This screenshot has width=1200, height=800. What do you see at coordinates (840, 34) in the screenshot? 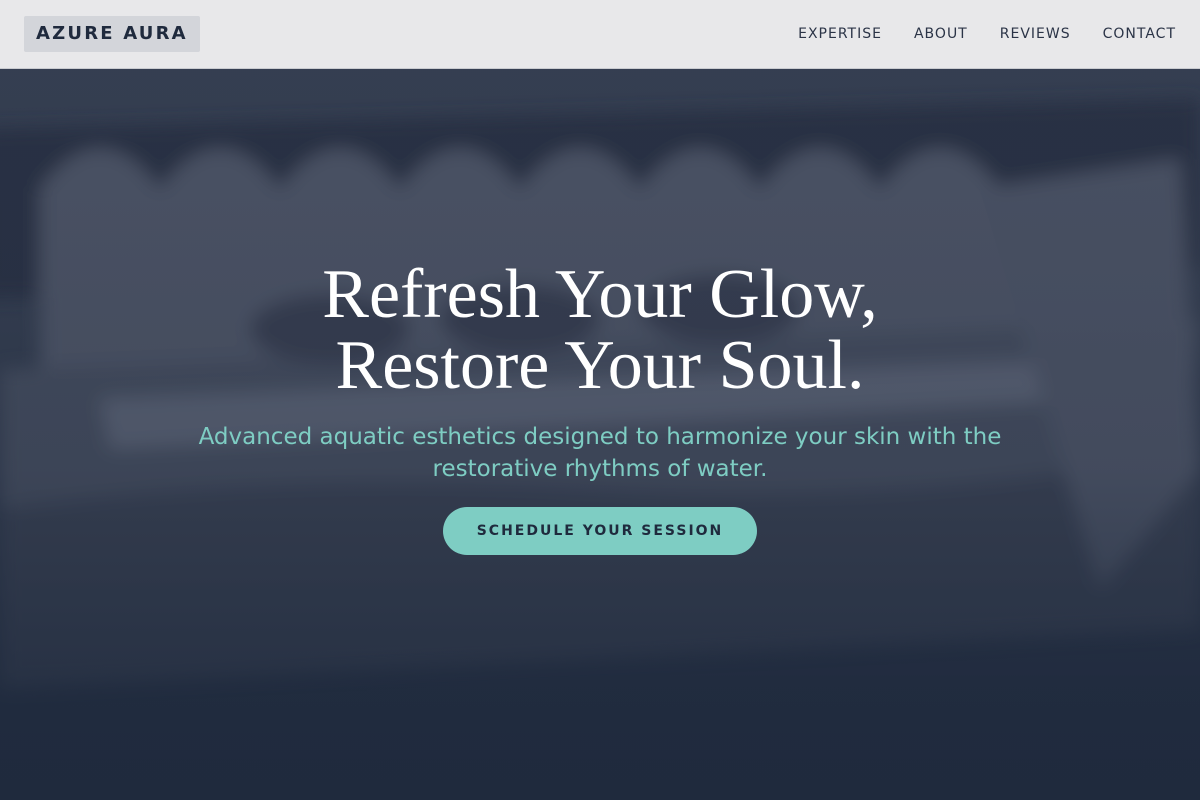
I see `nav-link-expertise: EXPERTISE` at bounding box center [840, 34].